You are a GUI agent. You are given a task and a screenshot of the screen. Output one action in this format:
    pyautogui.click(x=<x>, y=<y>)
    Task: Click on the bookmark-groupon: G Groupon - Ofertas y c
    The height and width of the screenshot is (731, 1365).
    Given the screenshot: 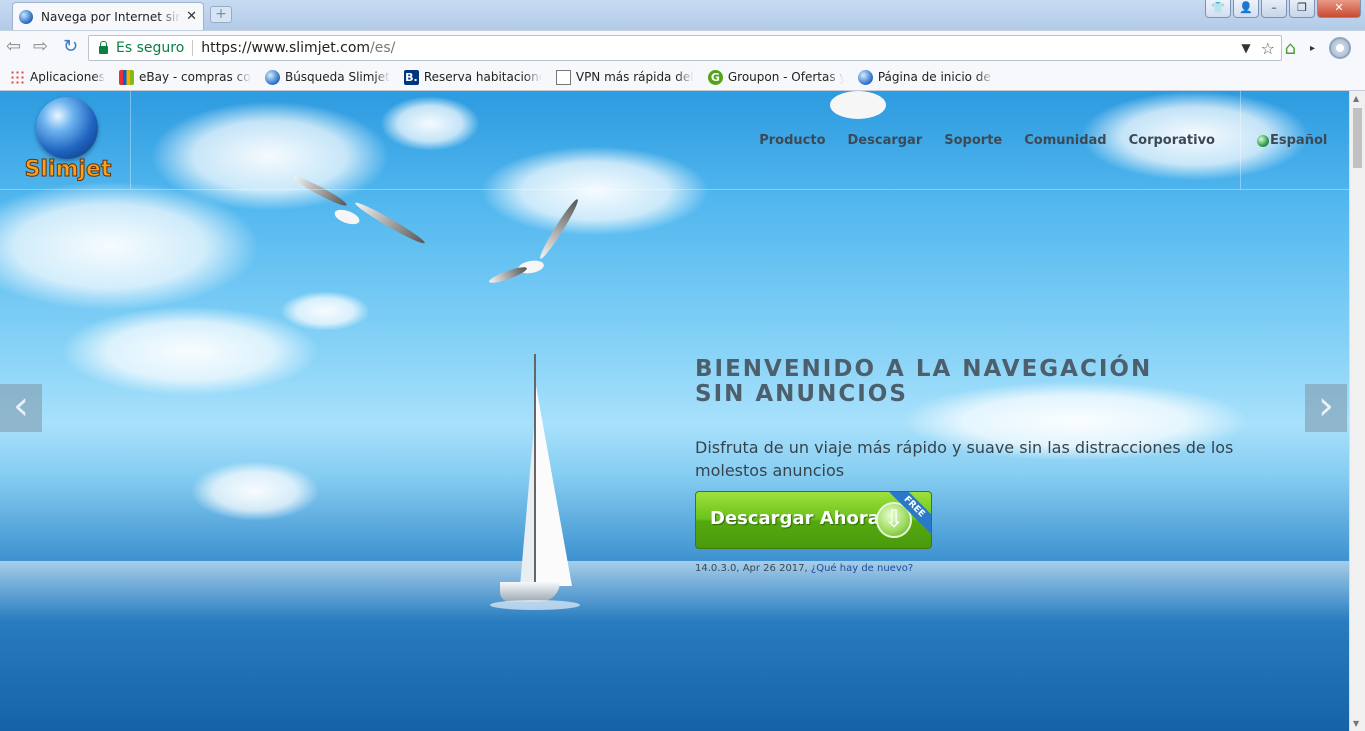 What is the action you would take?
    pyautogui.click(x=775, y=77)
    